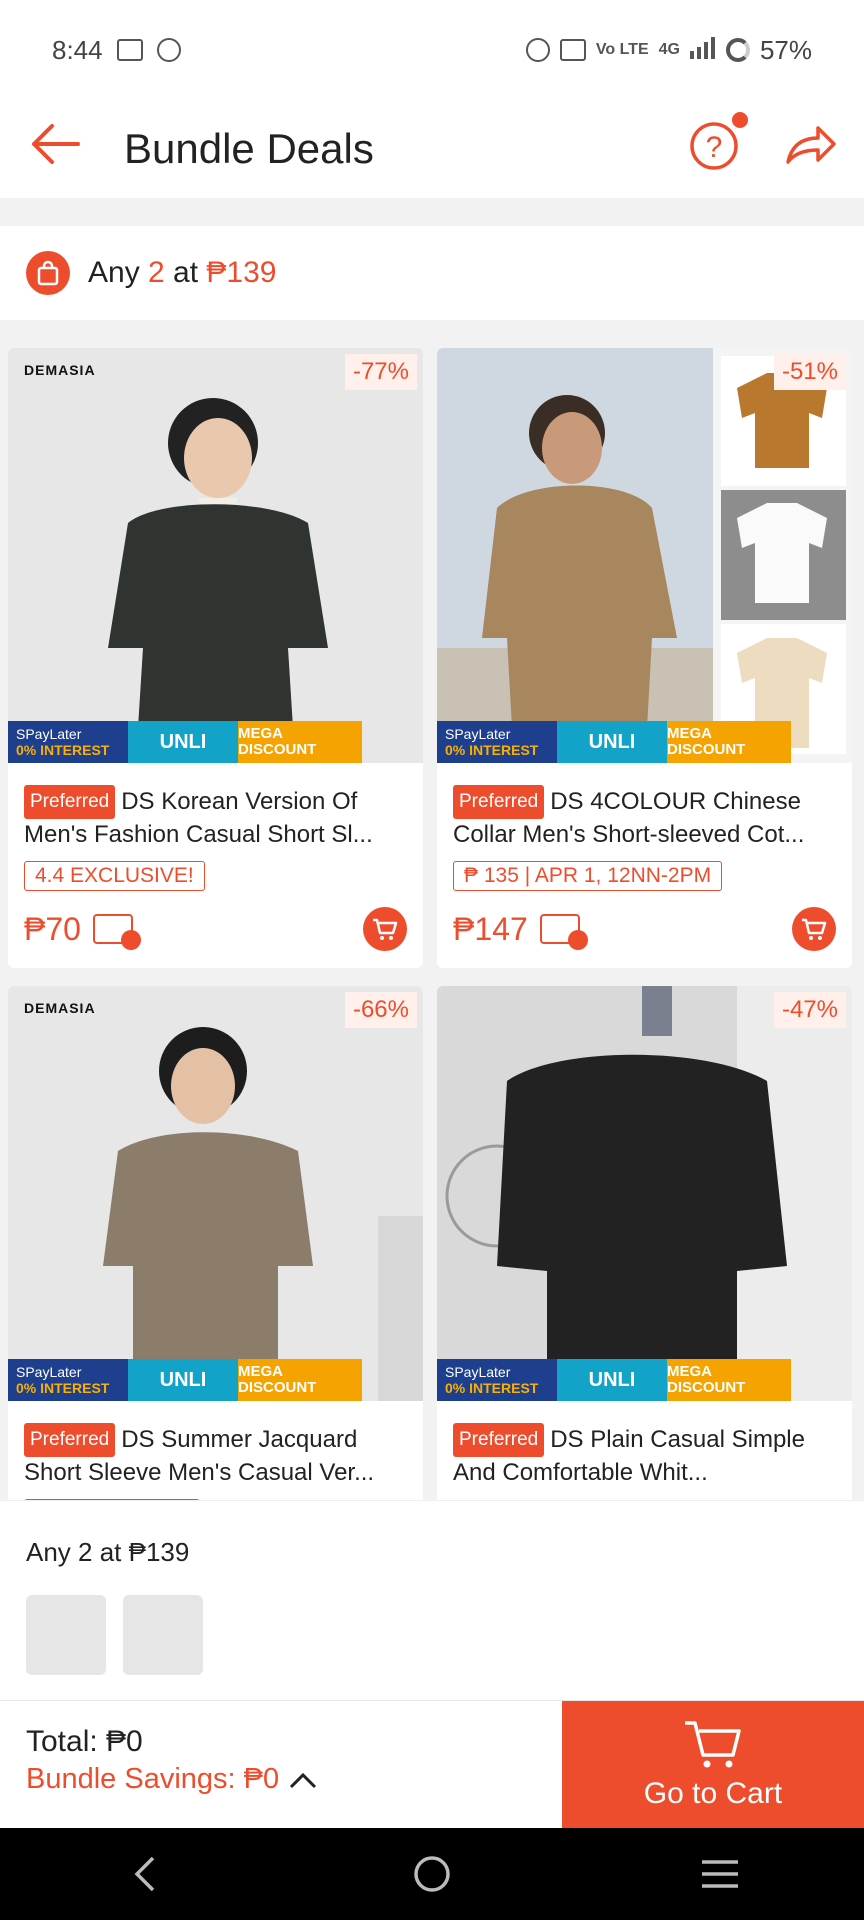 This screenshot has height=1920, width=864. Describe the element at coordinates (717, 143) in the screenshot. I see `help-button: ?` at that location.